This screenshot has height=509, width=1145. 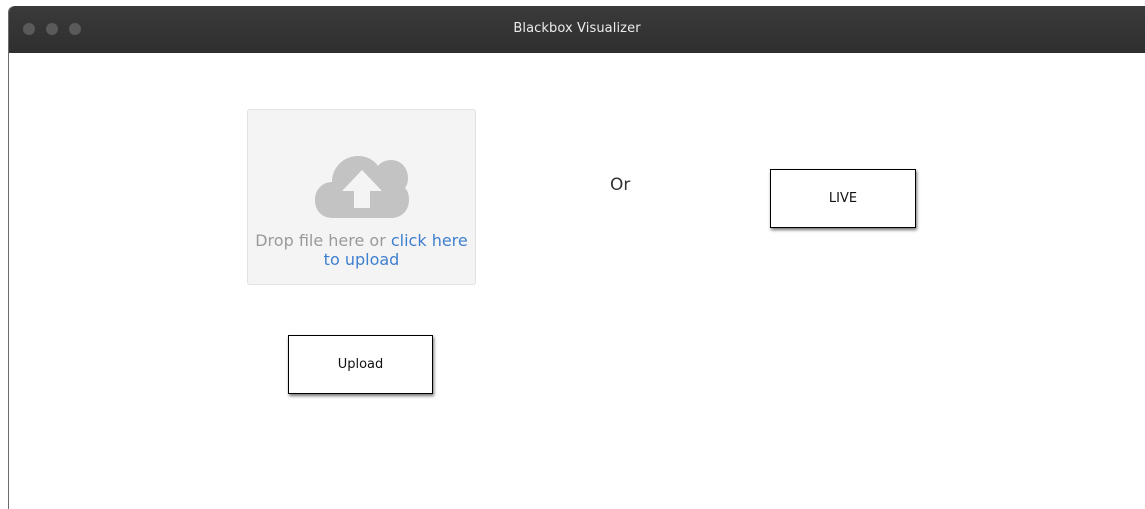 I want to click on file-dropzone: Drop file here or click here to upload, so click(x=361, y=197).